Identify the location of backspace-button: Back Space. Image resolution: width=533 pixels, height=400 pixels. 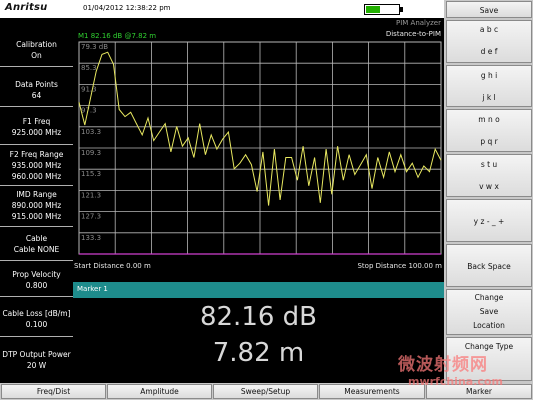
(489, 265).